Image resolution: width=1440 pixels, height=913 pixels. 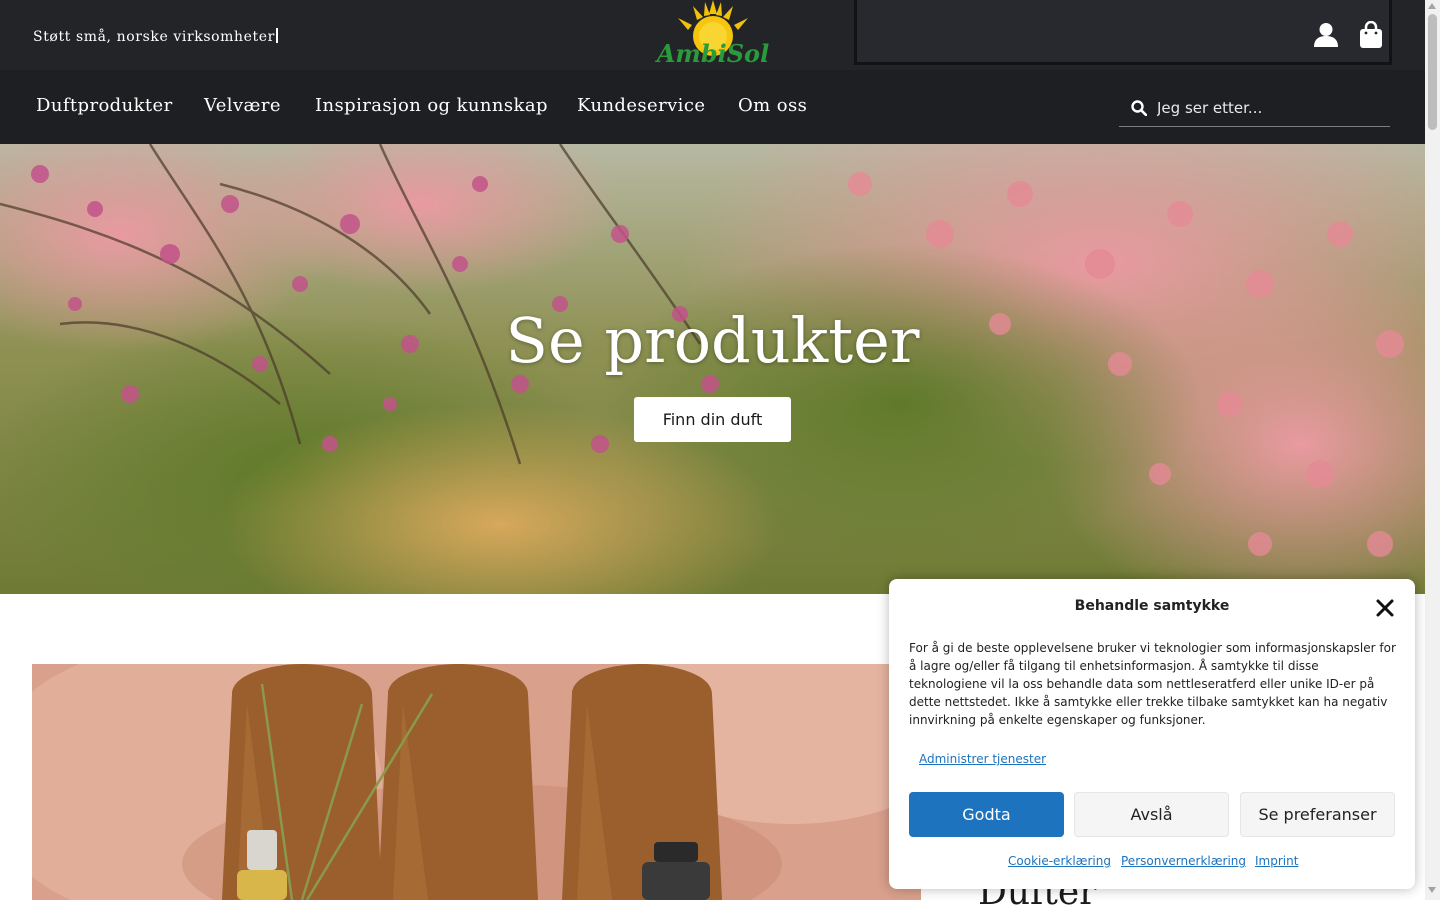 I want to click on cookie-policy-link: Cookie-erklæring, so click(x=1059, y=861).